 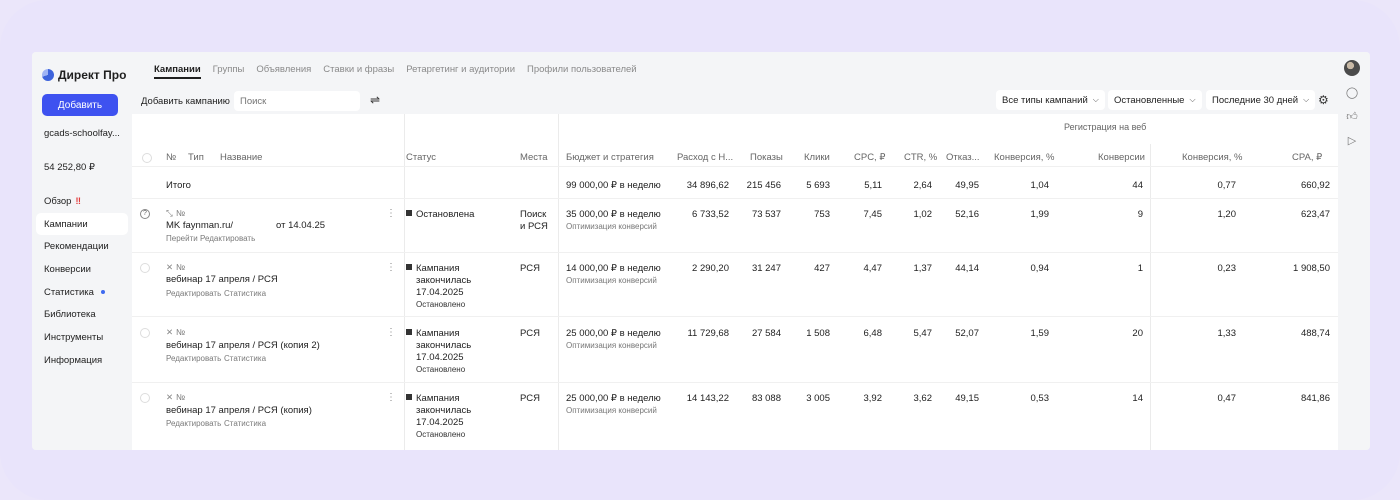 What do you see at coordinates (582, 71) in the screenshot?
I see `tab-user-profiles: Профили пользователей` at bounding box center [582, 71].